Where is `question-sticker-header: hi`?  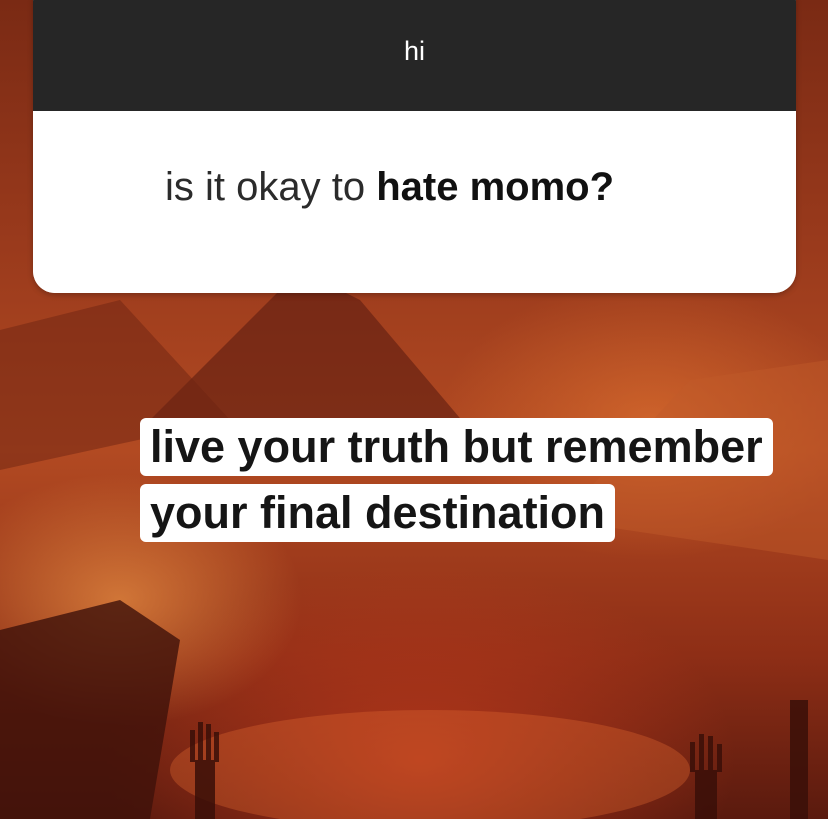
question-sticker-header: hi is located at coordinates (414, 55).